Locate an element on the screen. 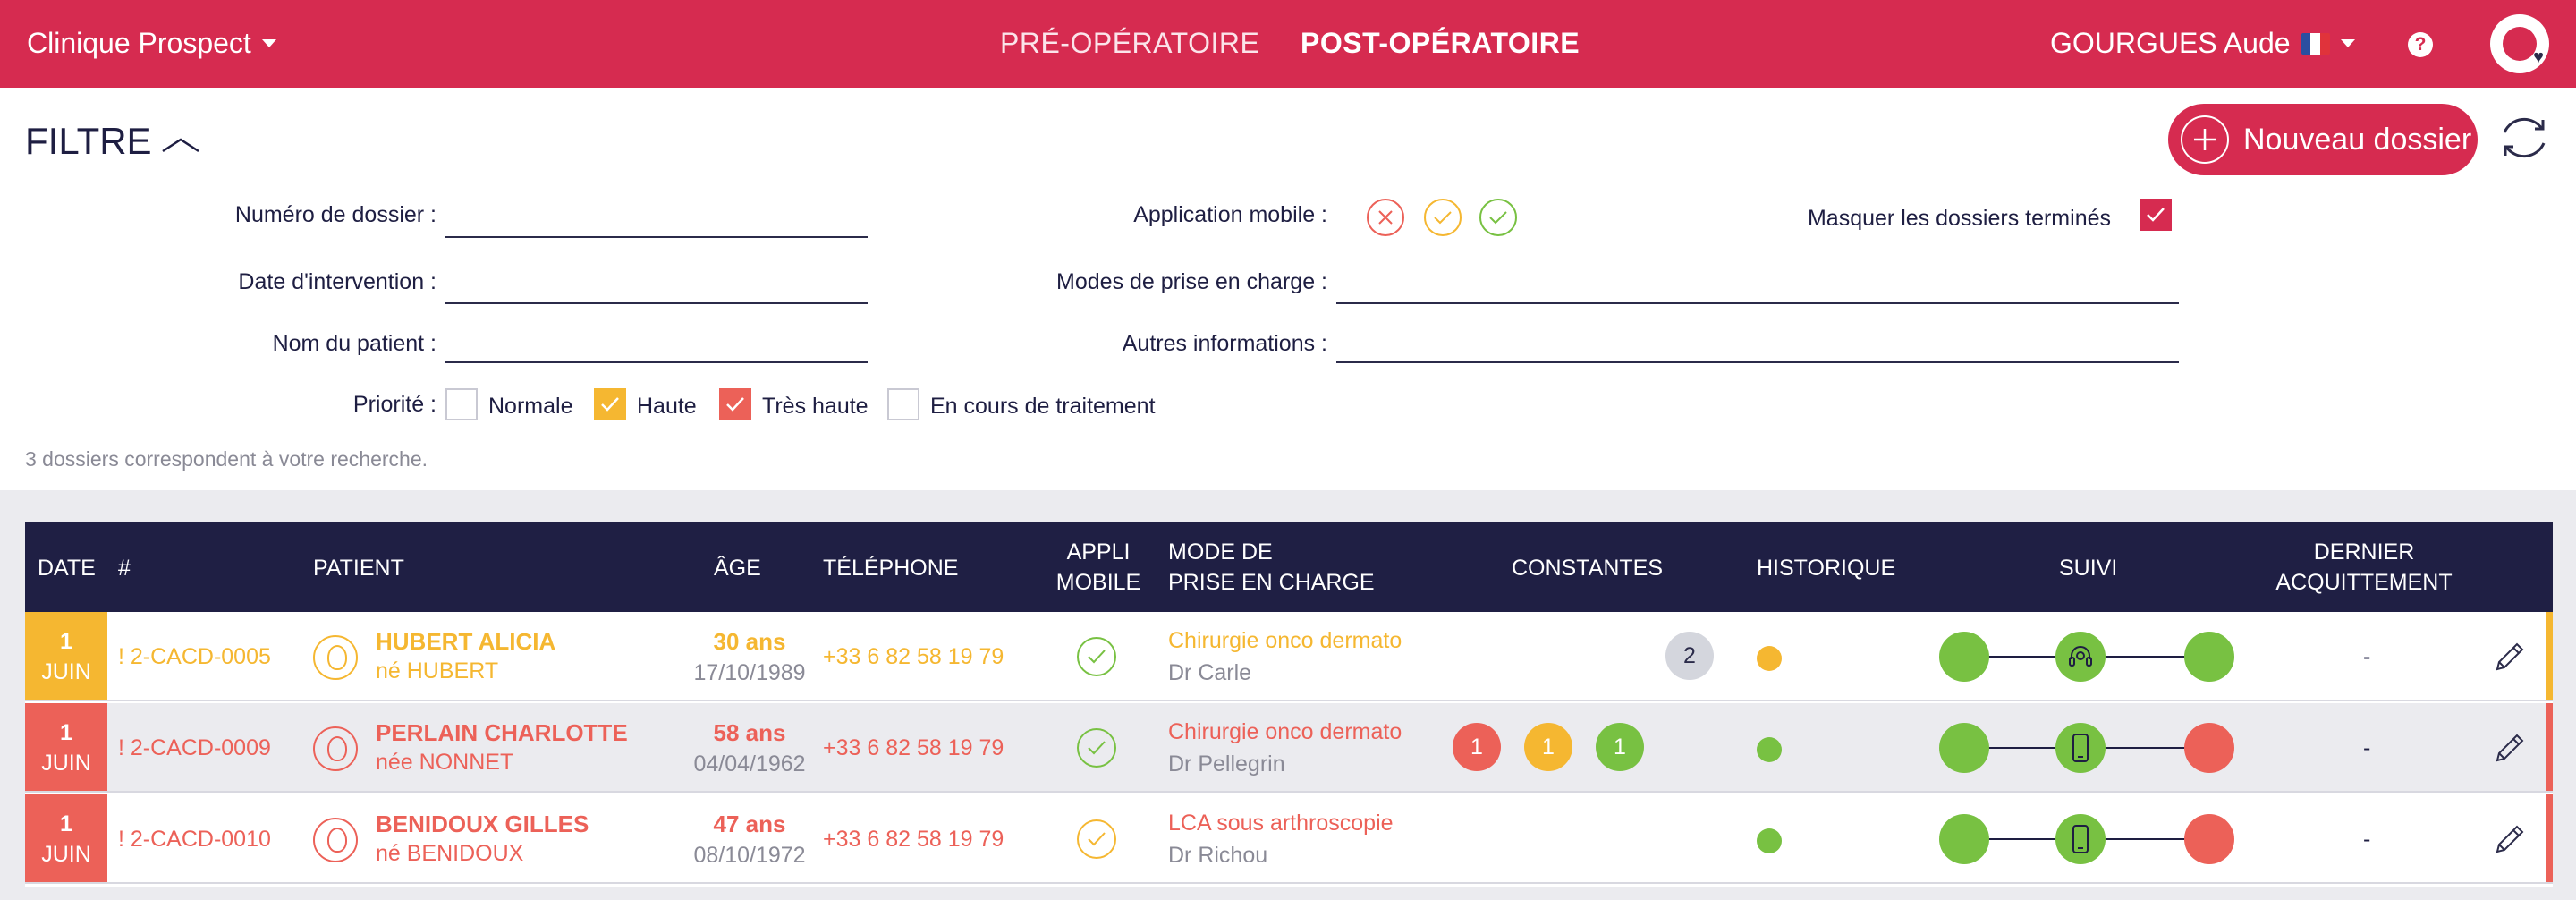 This screenshot has height=900, width=2576. app-status-check-icon is located at coordinates (1096, 839).